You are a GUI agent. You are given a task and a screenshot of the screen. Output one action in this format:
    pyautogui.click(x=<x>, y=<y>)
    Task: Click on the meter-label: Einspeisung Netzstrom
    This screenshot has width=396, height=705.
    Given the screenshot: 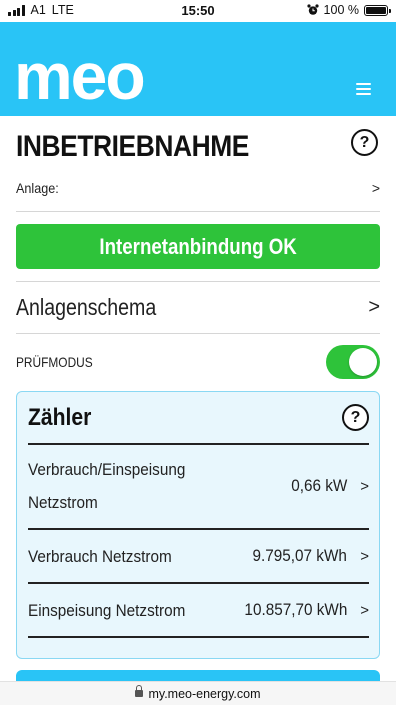 What is the action you would take?
    pyautogui.click(x=107, y=610)
    